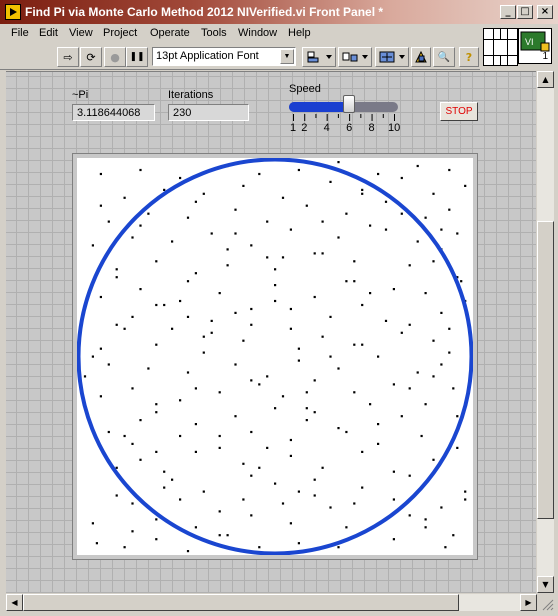  What do you see at coordinates (137, 57) in the screenshot?
I see `pause-icon: ❚❚` at bounding box center [137, 57].